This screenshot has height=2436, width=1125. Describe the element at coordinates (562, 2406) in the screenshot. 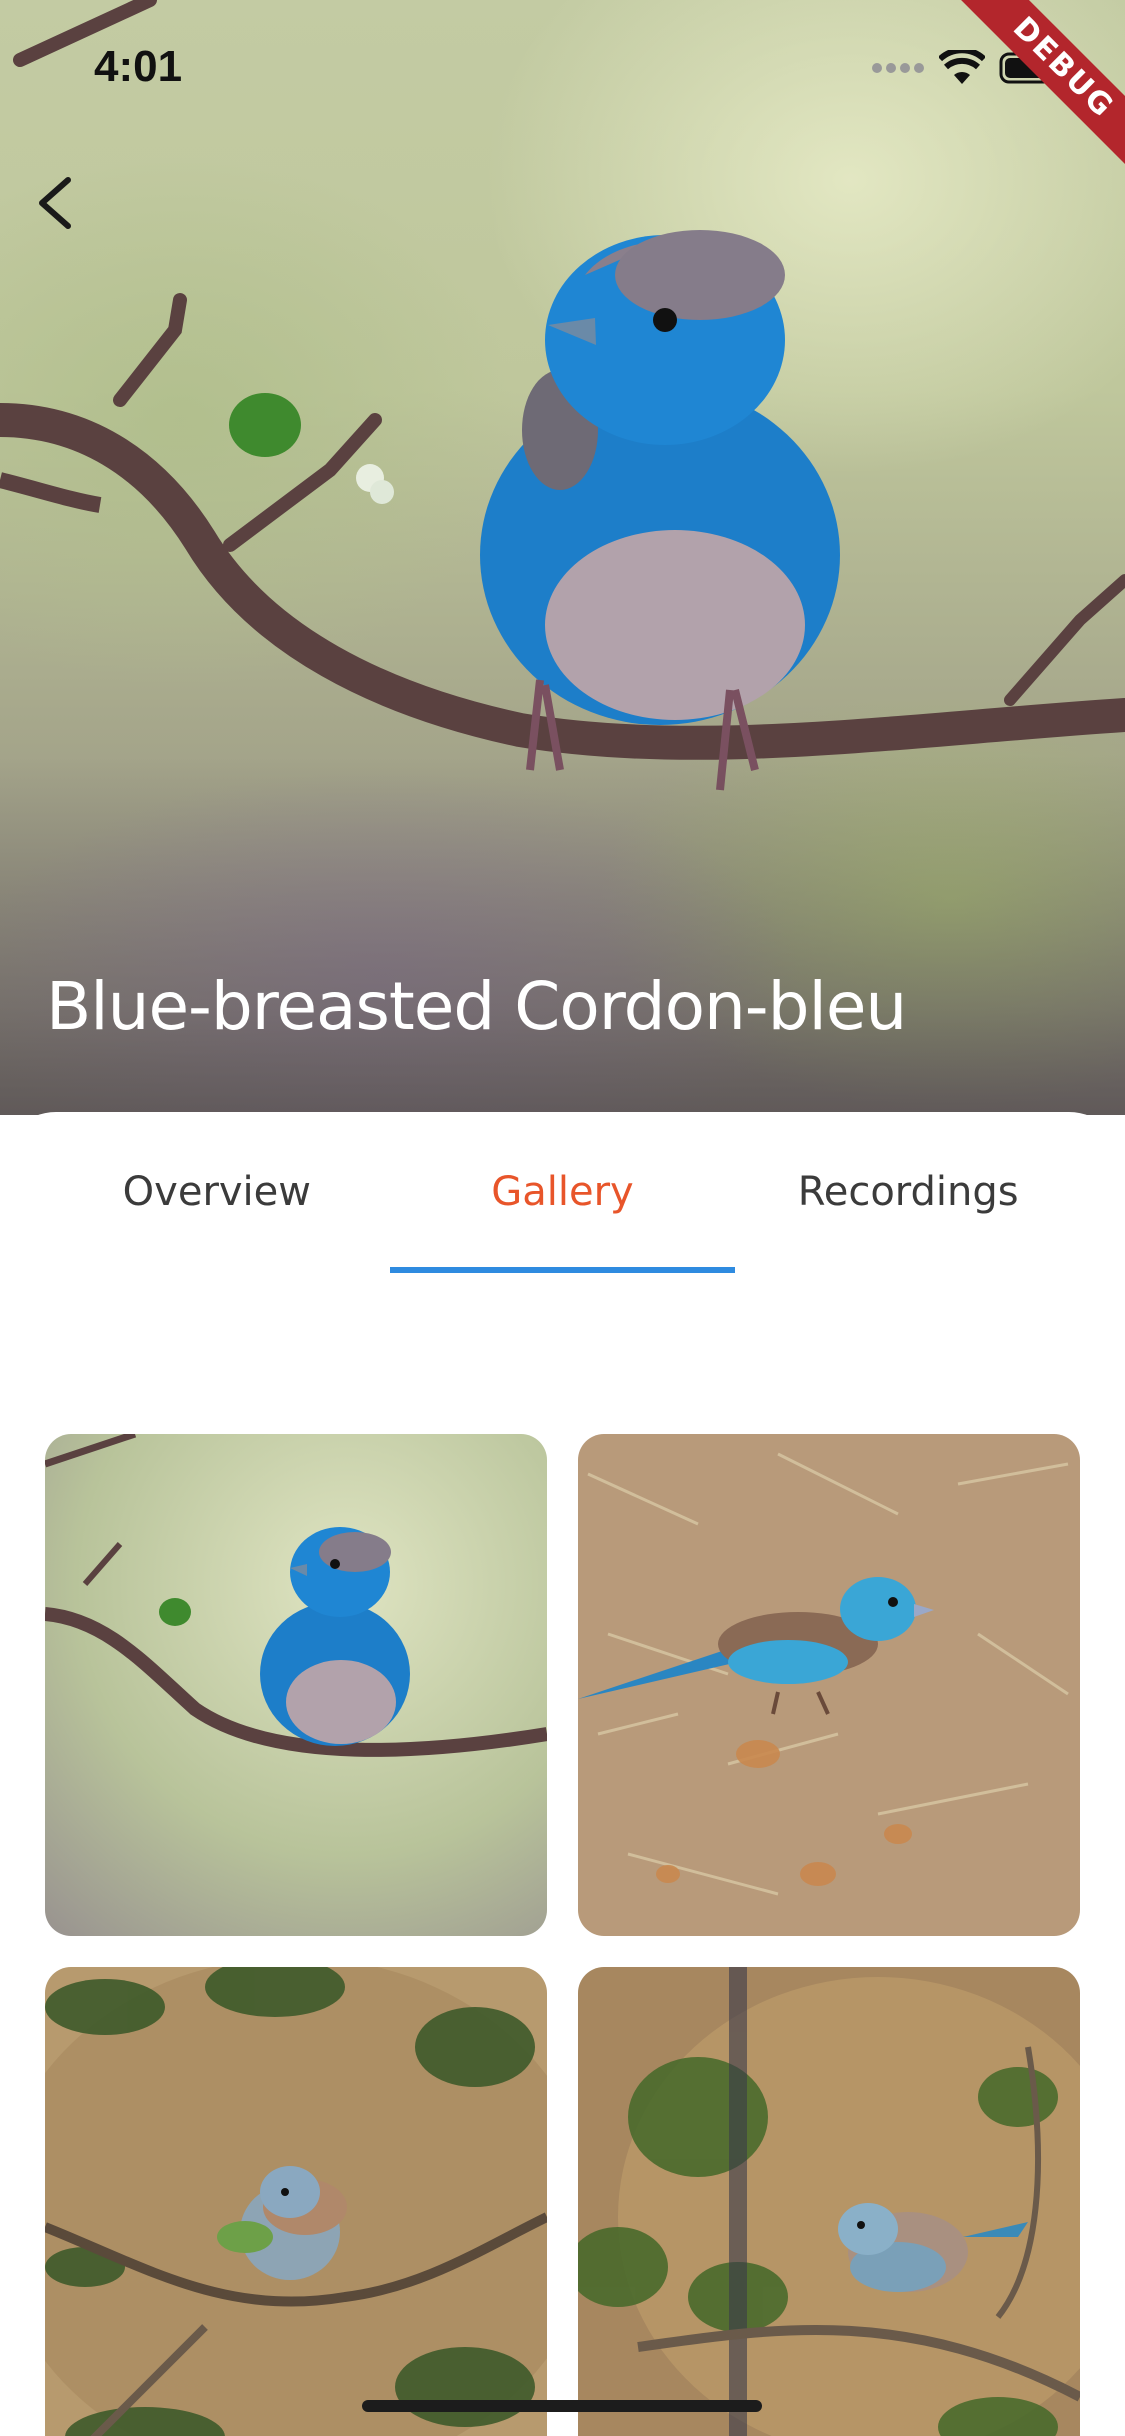

I see `home-indicator` at that location.